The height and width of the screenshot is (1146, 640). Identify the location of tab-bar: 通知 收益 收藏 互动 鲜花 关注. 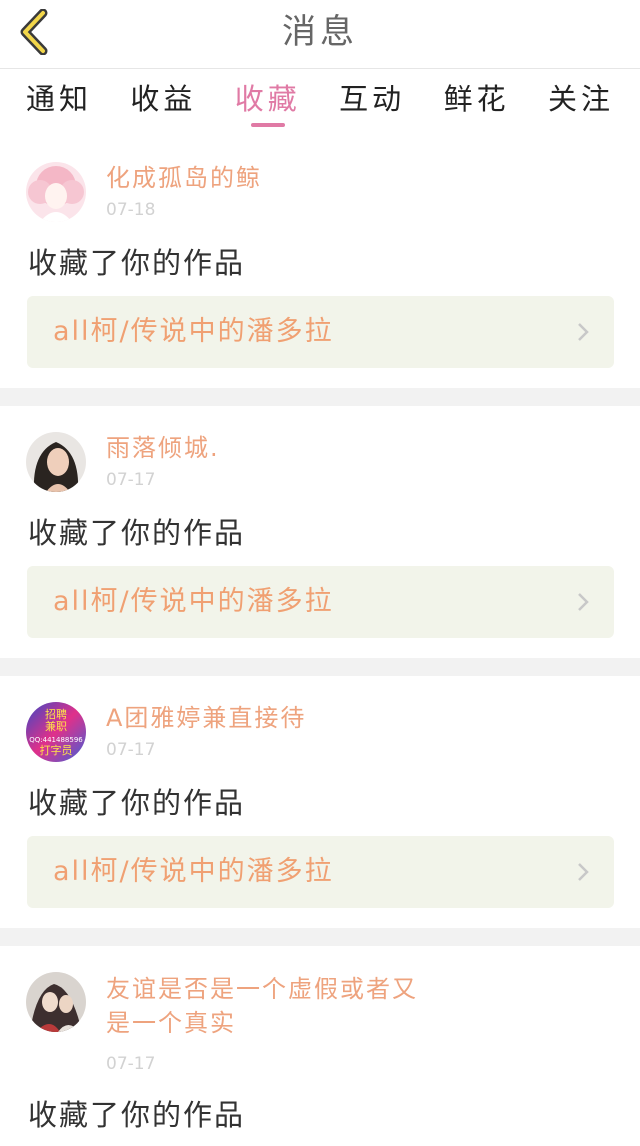
(320, 100).